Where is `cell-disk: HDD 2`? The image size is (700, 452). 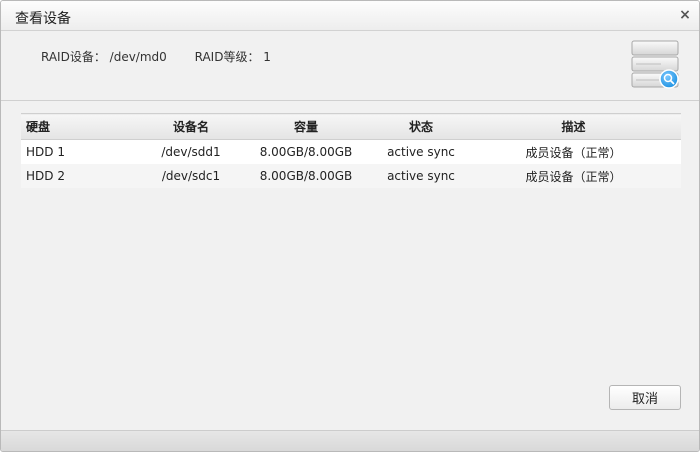 cell-disk: HDD 2 is located at coordinates (83, 176).